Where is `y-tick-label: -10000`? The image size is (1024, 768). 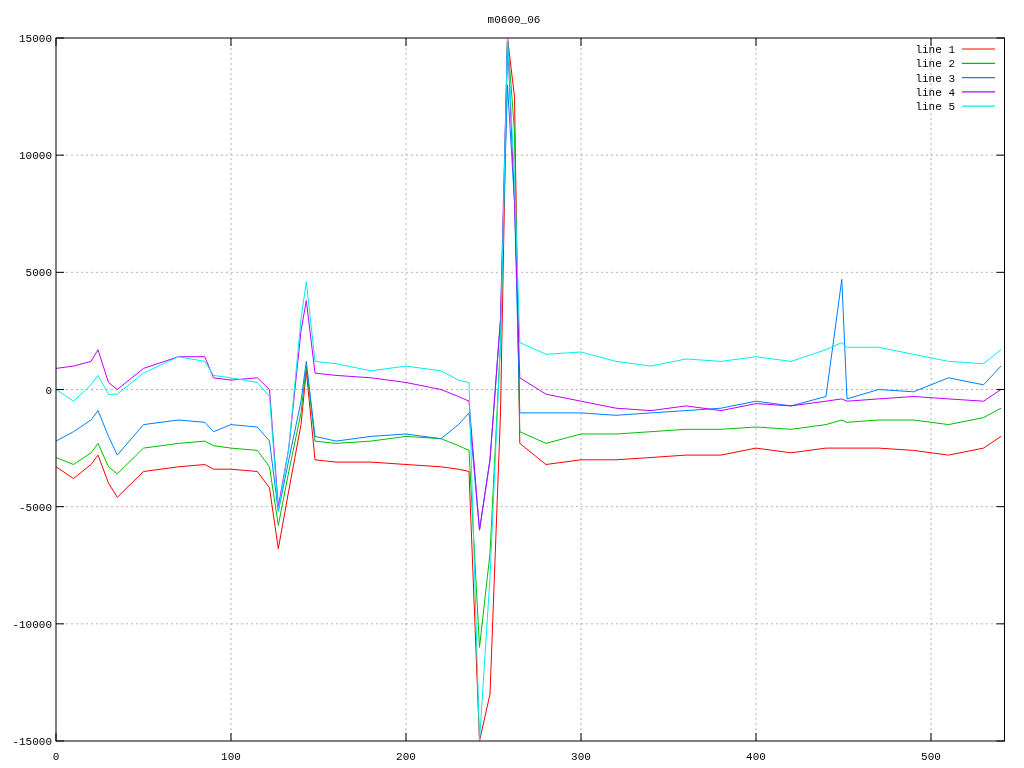
y-tick-label: -10000 is located at coordinates (32, 624).